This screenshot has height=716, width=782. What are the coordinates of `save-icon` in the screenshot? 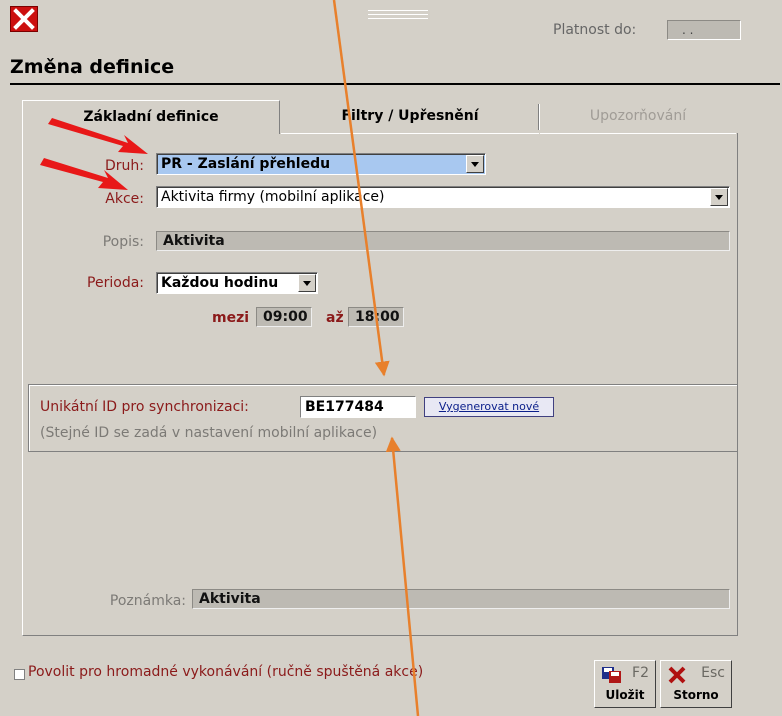 It's located at (611, 675).